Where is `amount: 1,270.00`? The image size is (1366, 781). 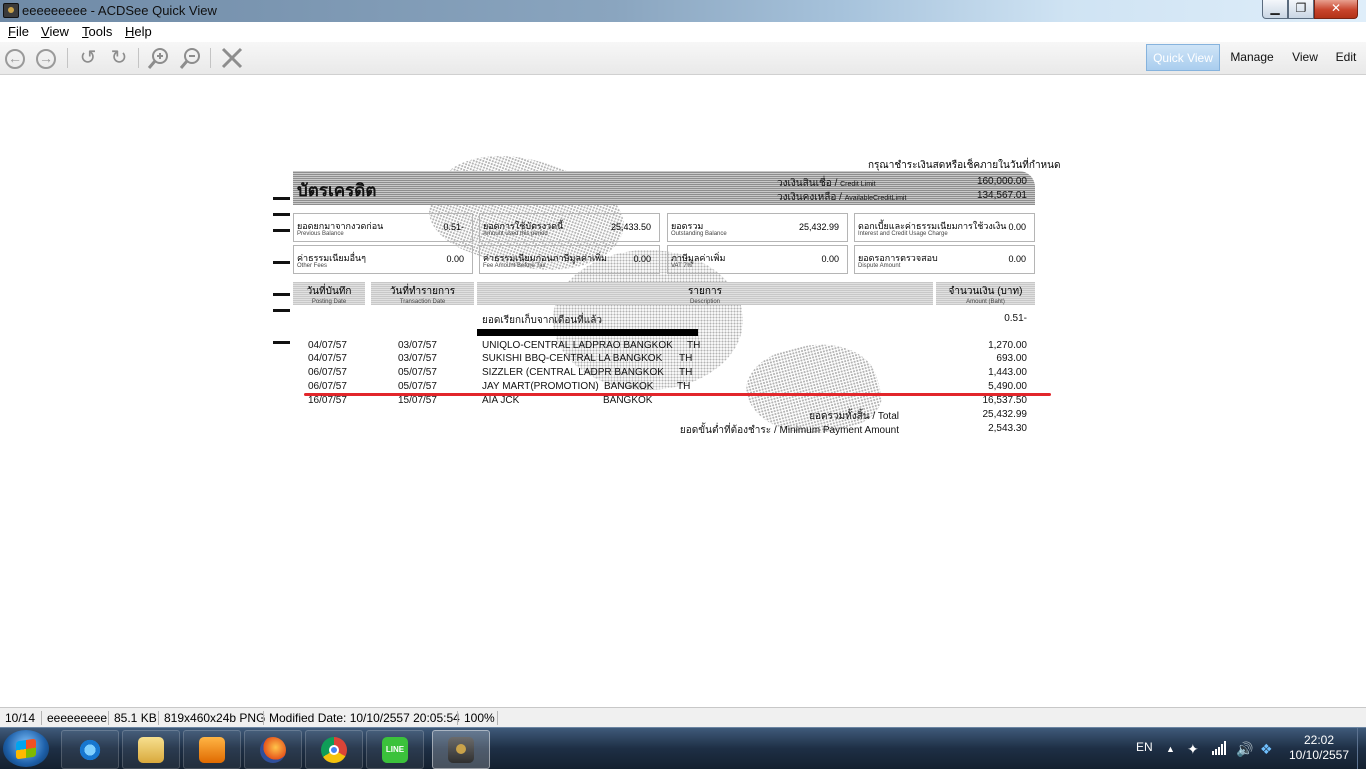 amount: 1,270.00 is located at coordinates (1007, 345).